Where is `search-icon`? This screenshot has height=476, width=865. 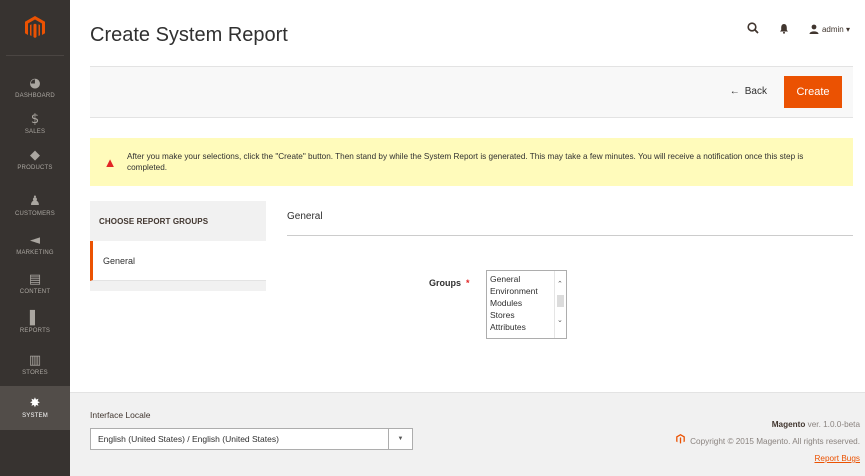 search-icon is located at coordinates (753, 29).